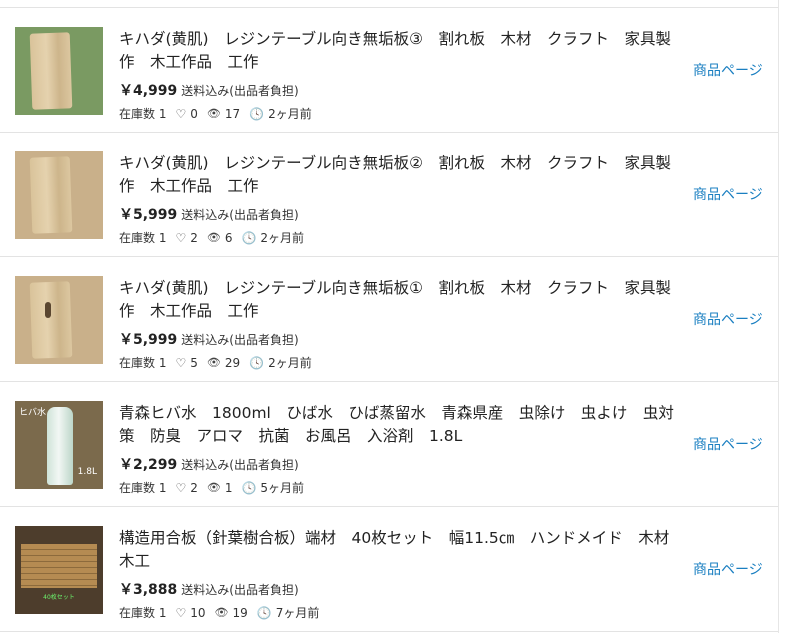 The image size is (785, 633). I want to click on like-count: 10, so click(198, 612).